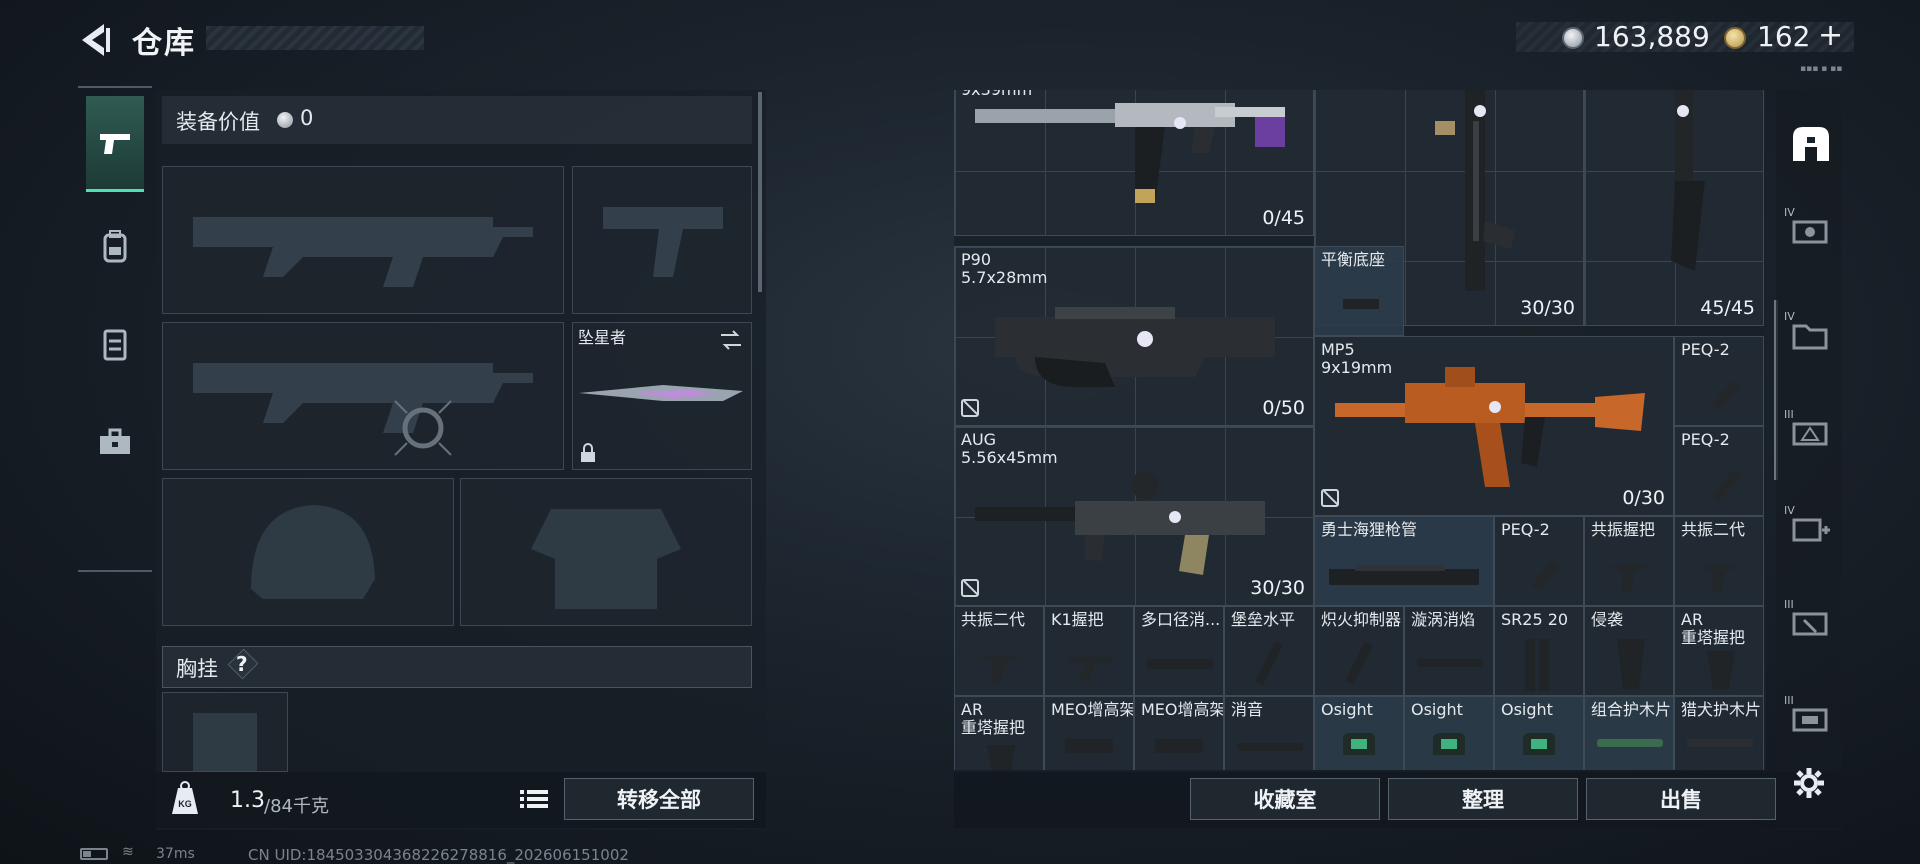 This screenshot has width=1920, height=864. What do you see at coordinates (96, 40) in the screenshot?
I see `back-button` at bounding box center [96, 40].